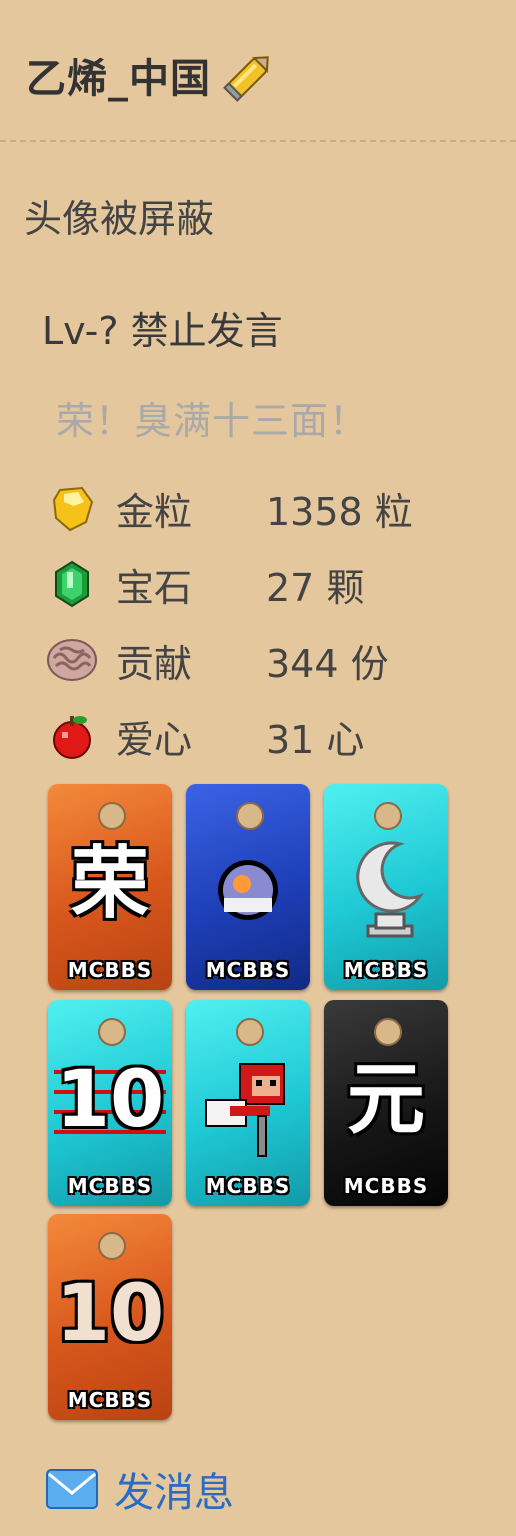 The height and width of the screenshot is (1536, 516). I want to click on stat-value: 1358 粒, so click(339, 511).